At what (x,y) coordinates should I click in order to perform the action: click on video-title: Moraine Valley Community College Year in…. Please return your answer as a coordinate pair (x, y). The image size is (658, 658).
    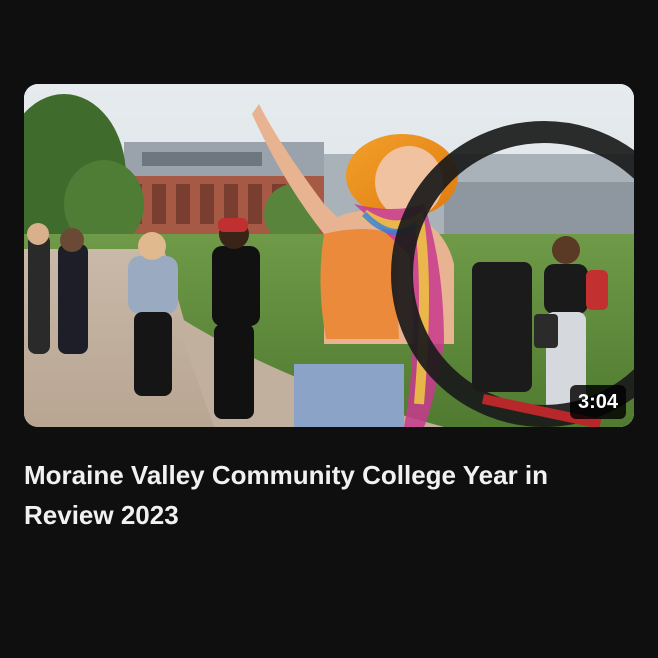
    Looking at the image, I should click on (324, 495).